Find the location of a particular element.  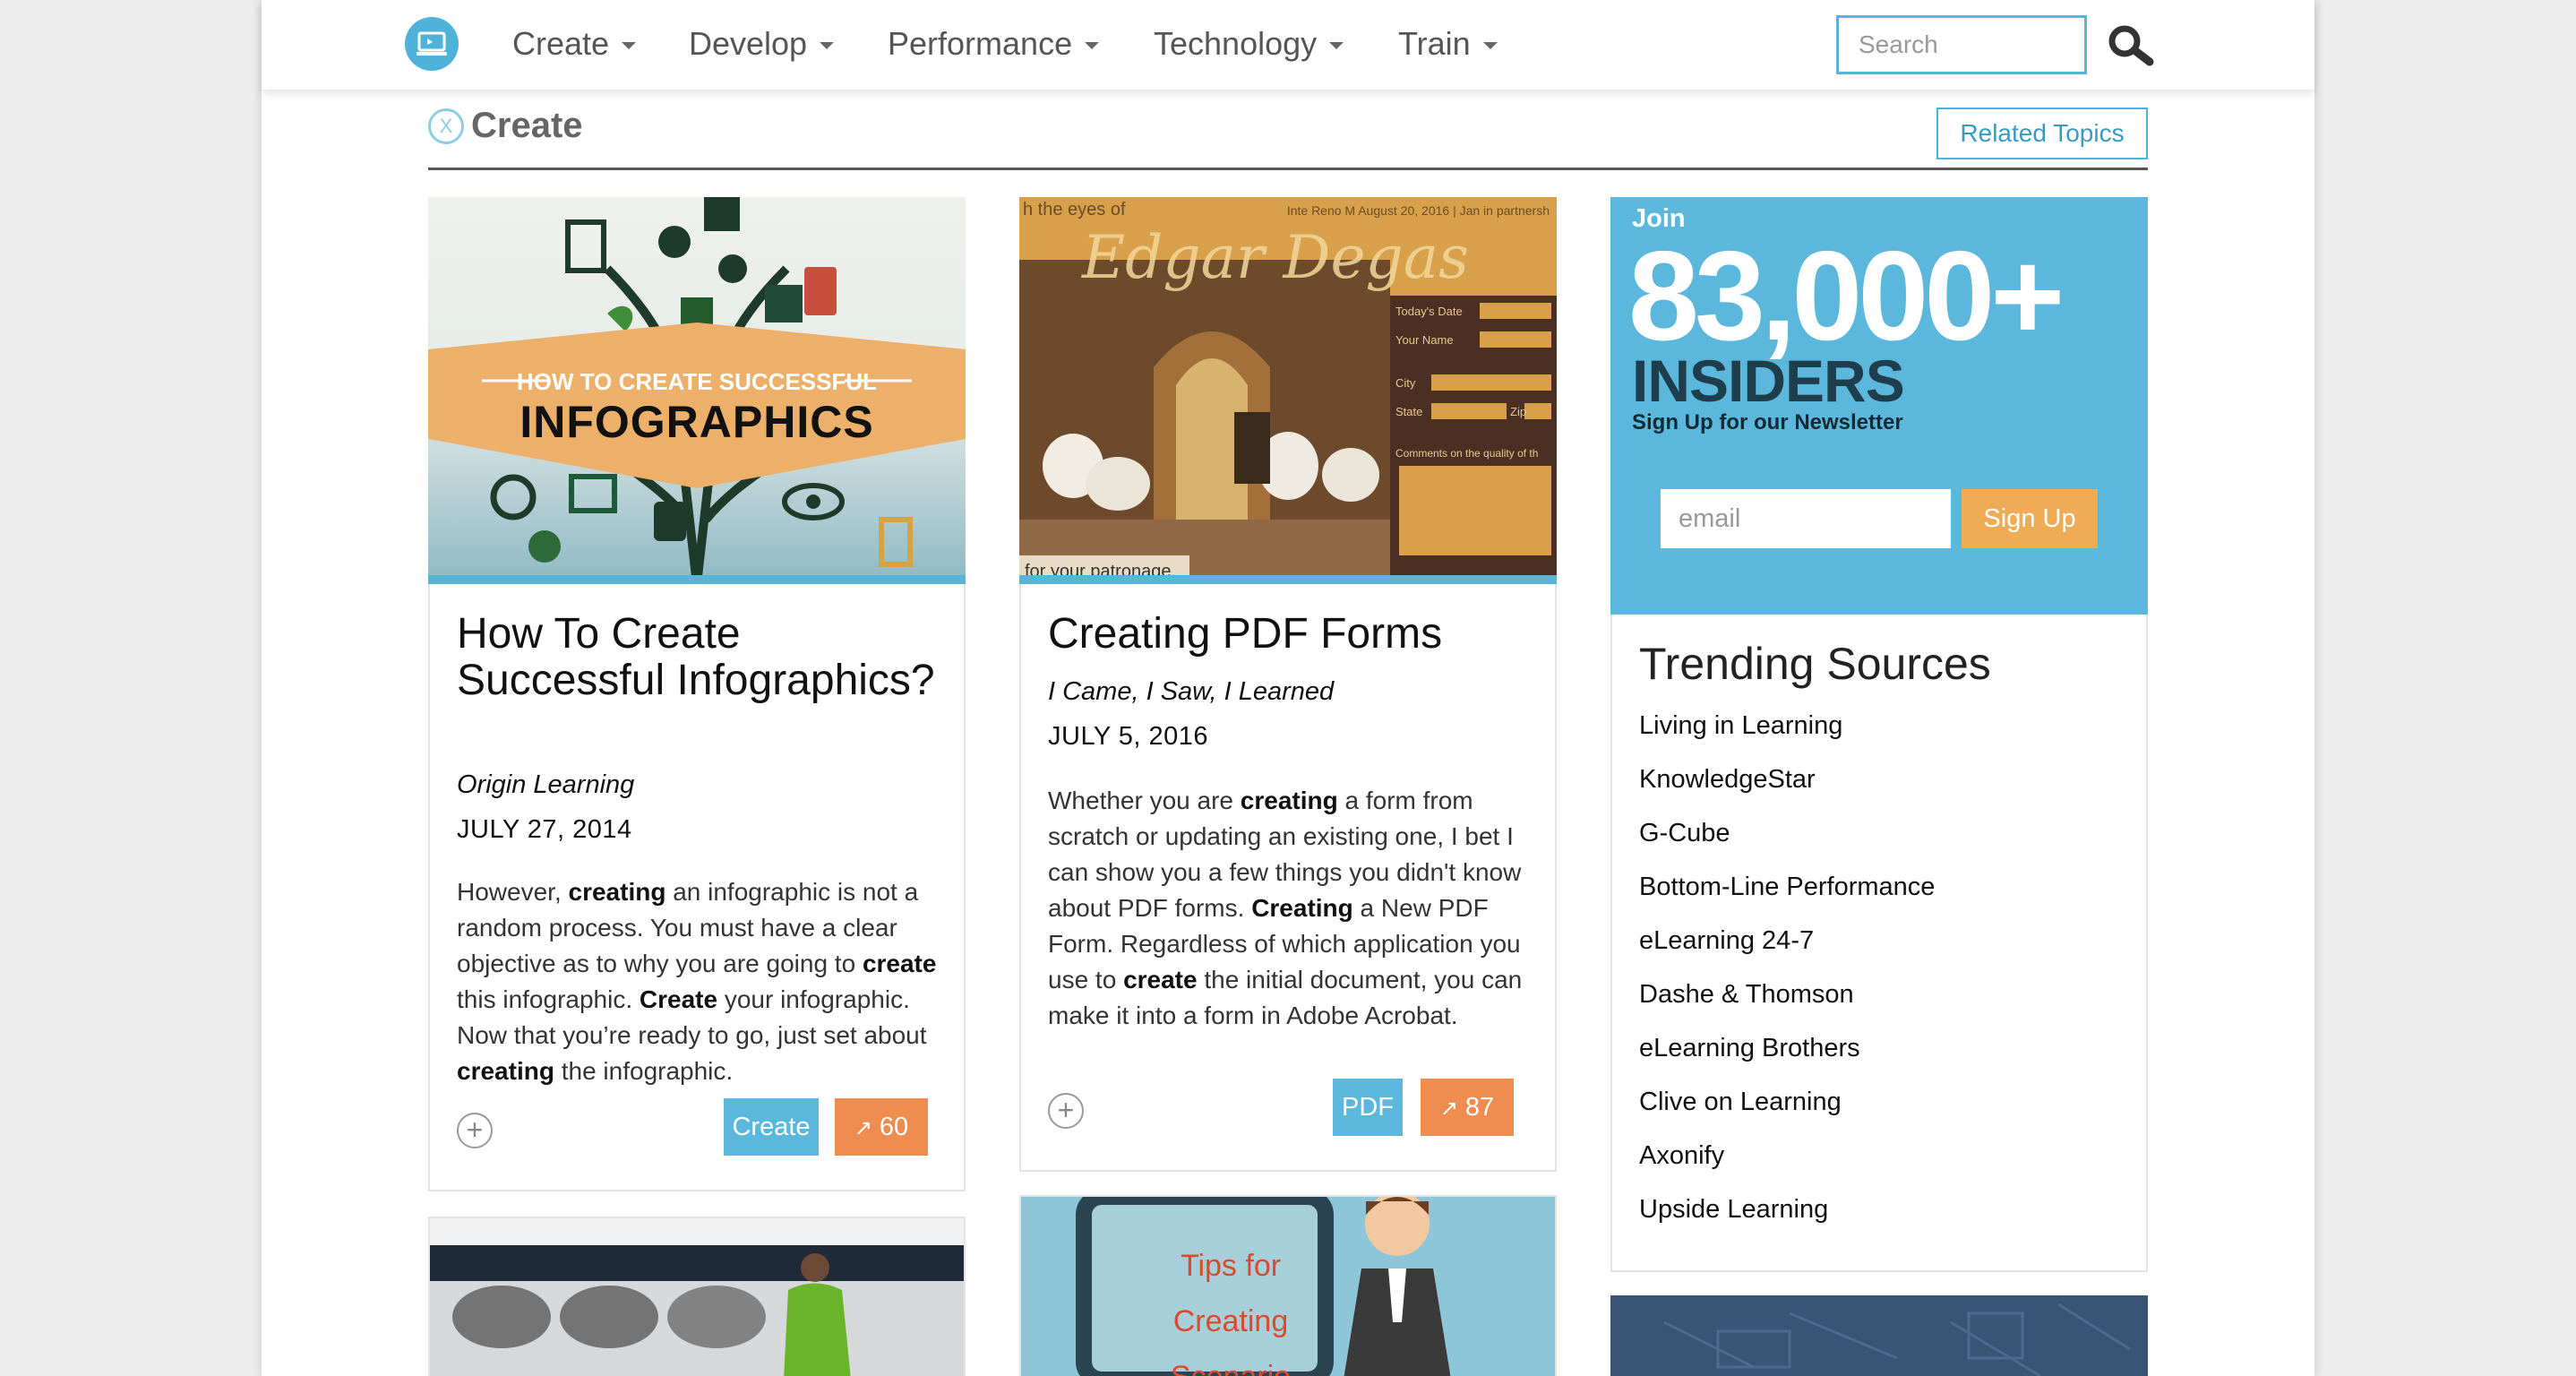

card-source: I Came, I Saw, I Learned is located at coordinates (1191, 692).